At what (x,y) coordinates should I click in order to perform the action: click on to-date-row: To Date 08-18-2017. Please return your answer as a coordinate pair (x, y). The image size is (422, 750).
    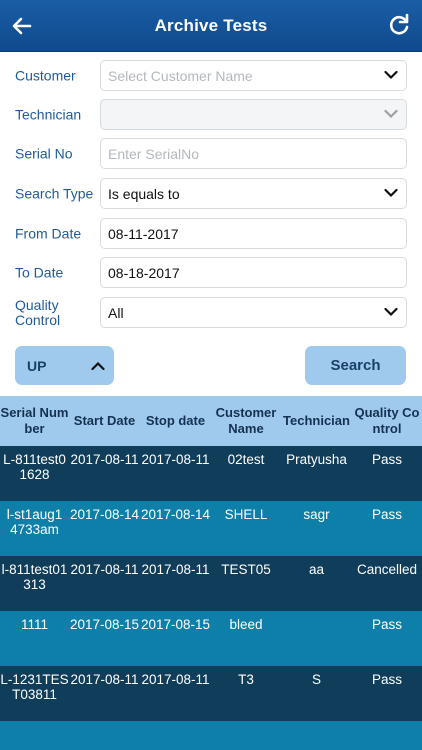
    Looking at the image, I should click on (211, 273).